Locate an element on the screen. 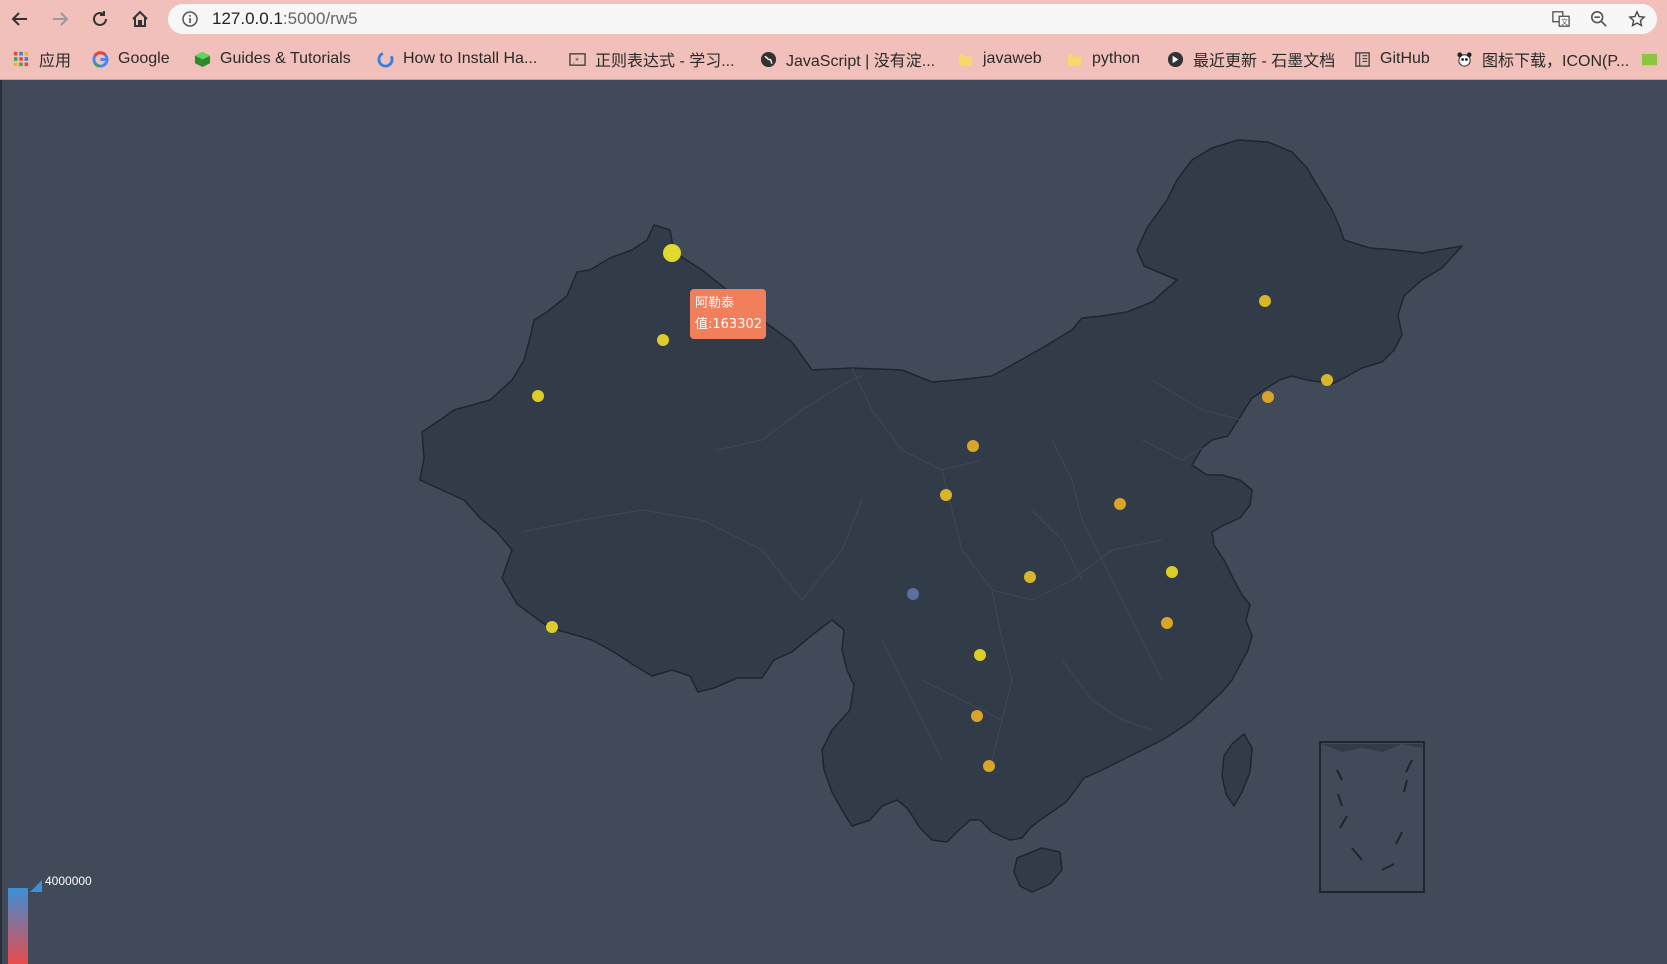 Image resolution: width=1667 pixels, height=964 pixels. back-button is located at coordinates (20, 19).